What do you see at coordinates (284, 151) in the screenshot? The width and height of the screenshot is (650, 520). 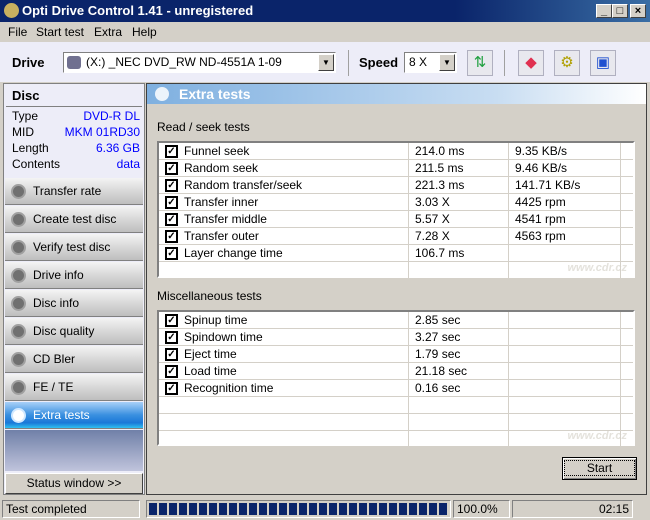 I see `test-name-cell: ✓ Funnel seek` at bounding box center [284, 151].